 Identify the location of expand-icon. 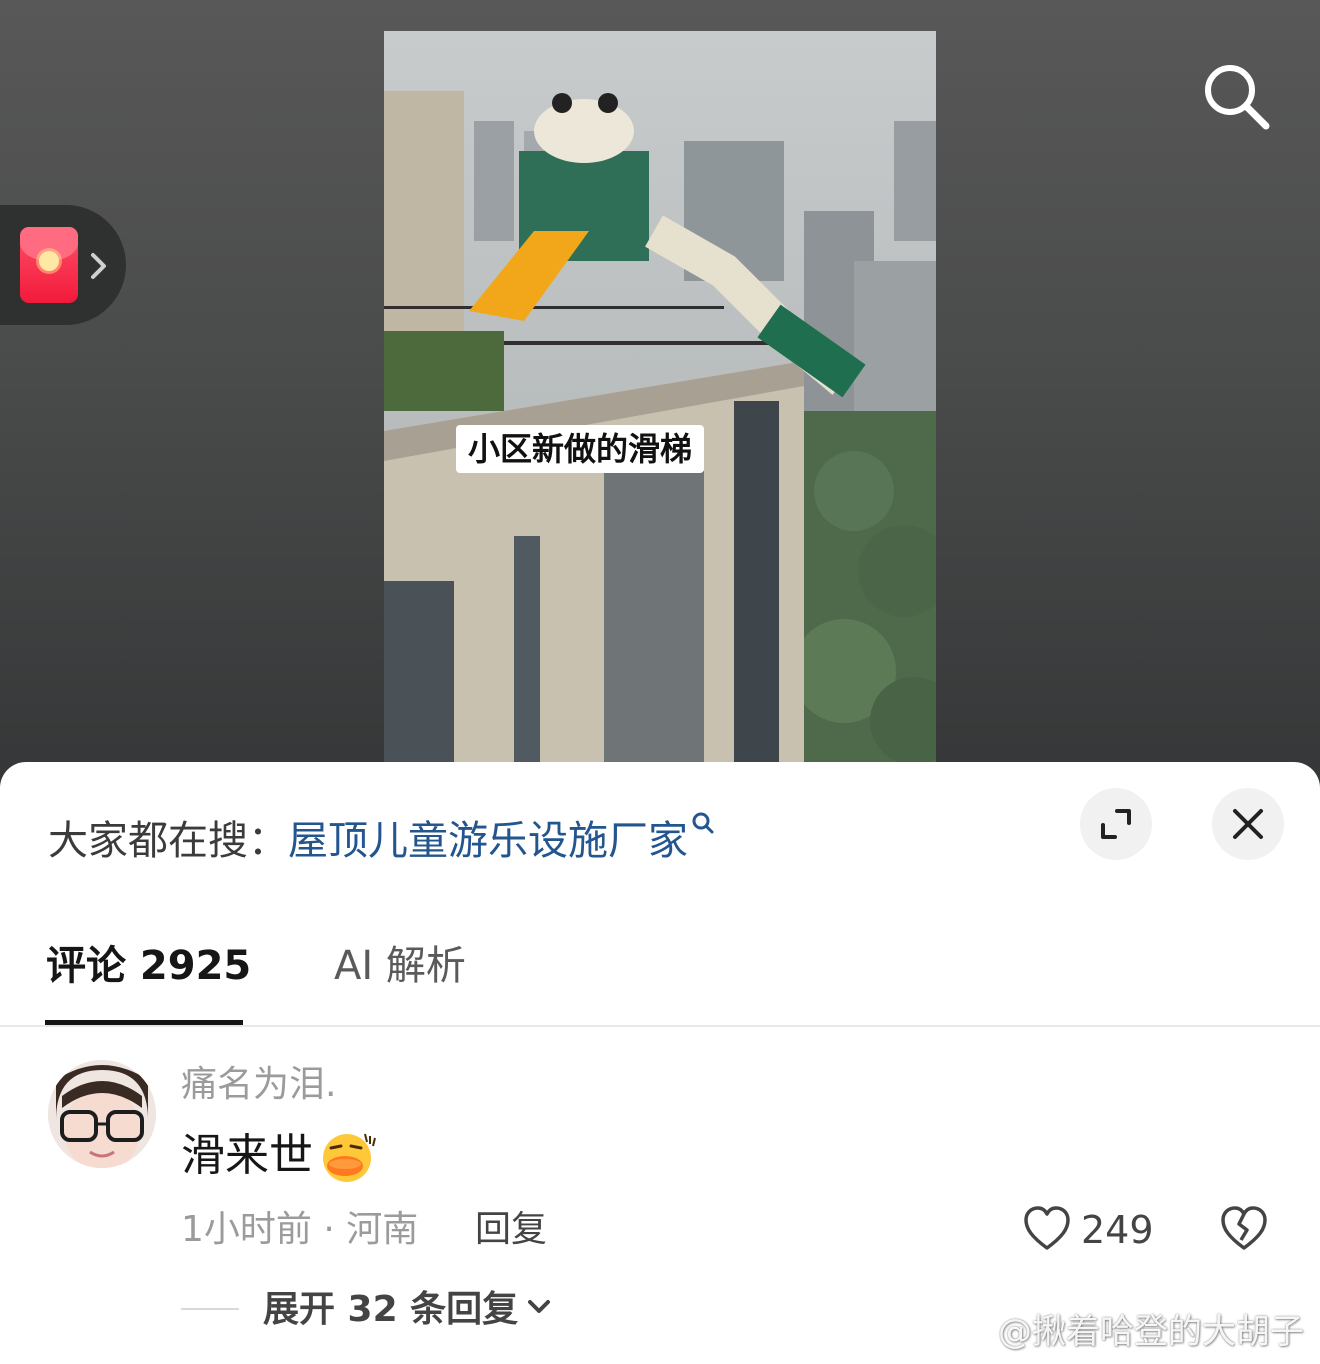
(1116, 824).